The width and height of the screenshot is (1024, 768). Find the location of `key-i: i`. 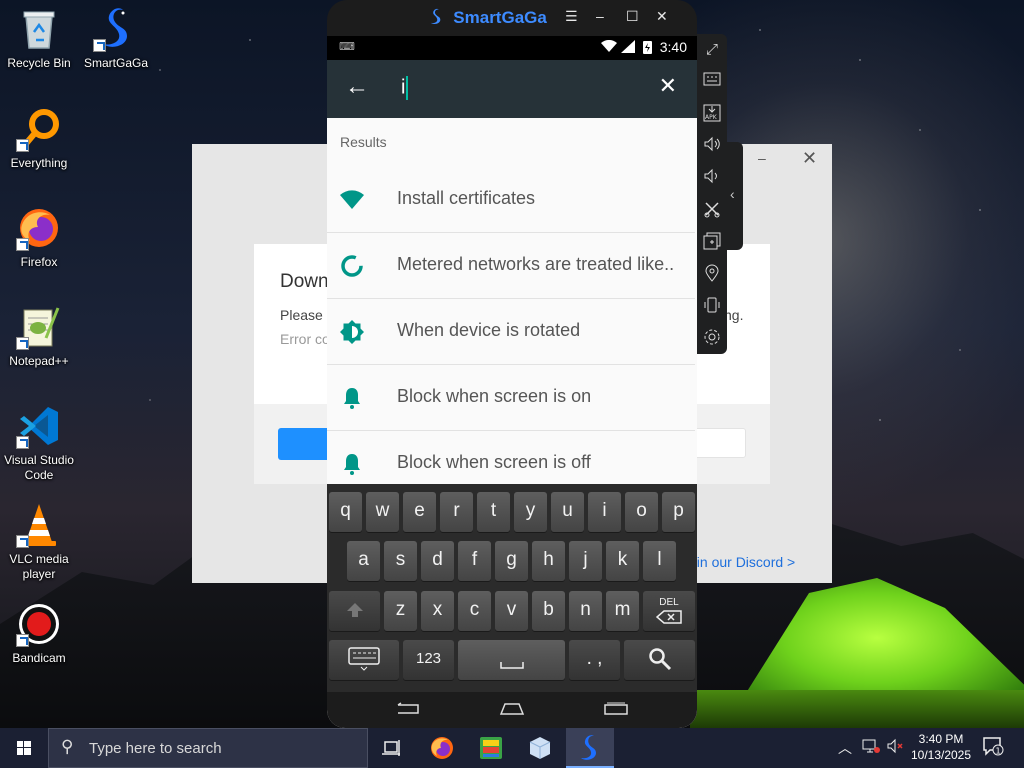

key-i: i is located at coordinates (604, 512).